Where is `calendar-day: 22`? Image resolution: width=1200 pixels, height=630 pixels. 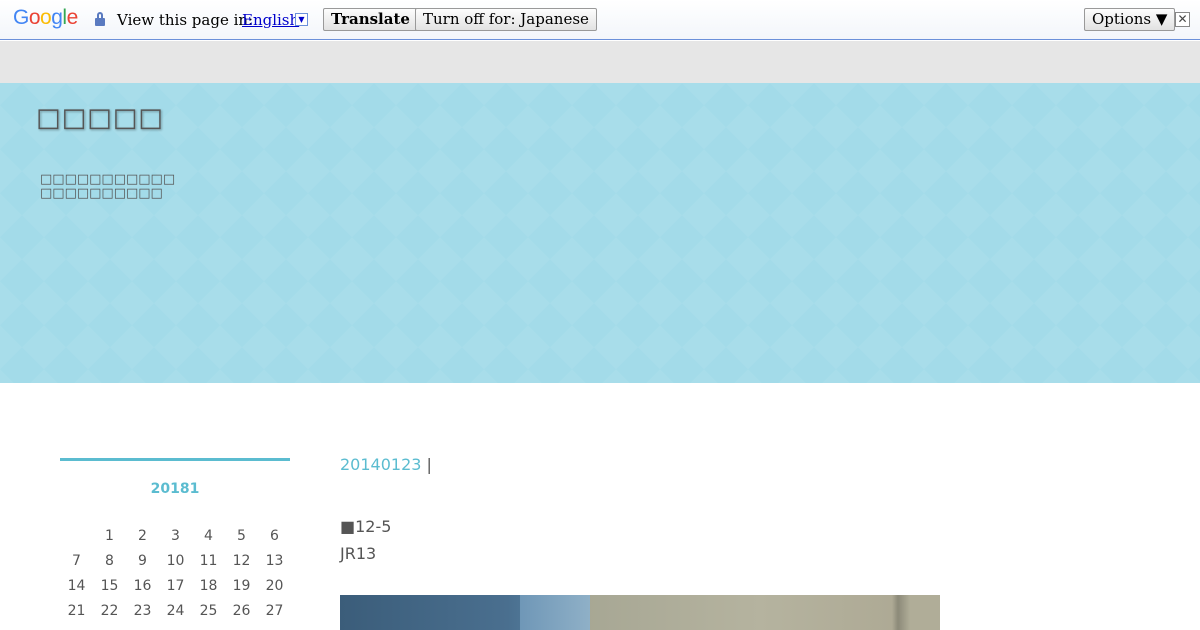
calendar-day: 22 is located at coordinates (109, 611).